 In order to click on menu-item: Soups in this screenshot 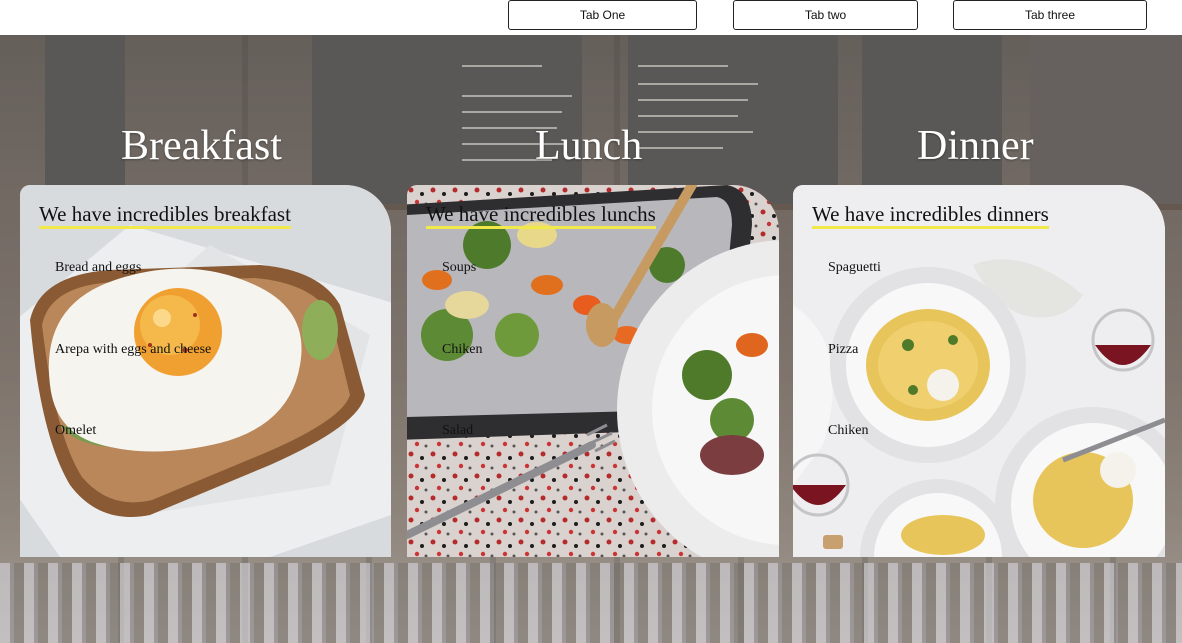, I will do `click(459, 267)`.